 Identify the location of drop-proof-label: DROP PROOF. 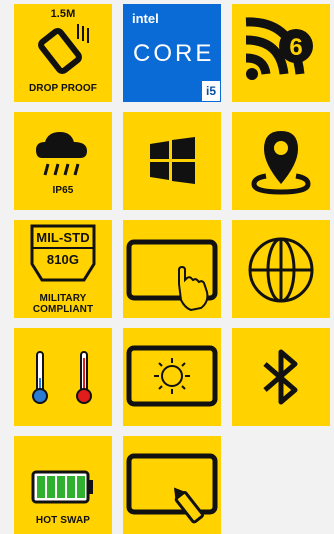
(63, 88).